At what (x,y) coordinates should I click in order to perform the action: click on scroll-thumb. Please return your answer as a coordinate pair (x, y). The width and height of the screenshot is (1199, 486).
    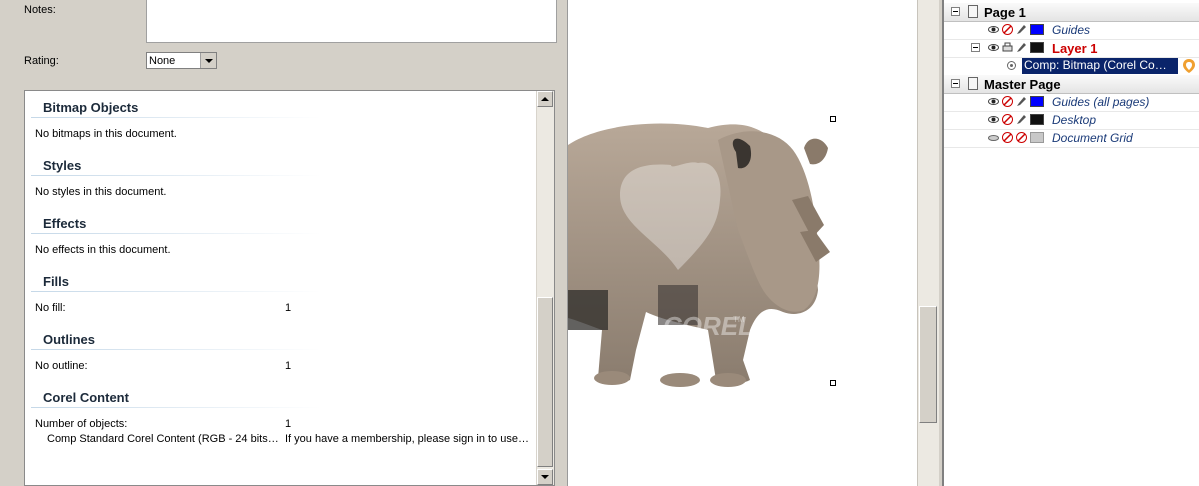
    Looking at the image, I should click on (545, 382).